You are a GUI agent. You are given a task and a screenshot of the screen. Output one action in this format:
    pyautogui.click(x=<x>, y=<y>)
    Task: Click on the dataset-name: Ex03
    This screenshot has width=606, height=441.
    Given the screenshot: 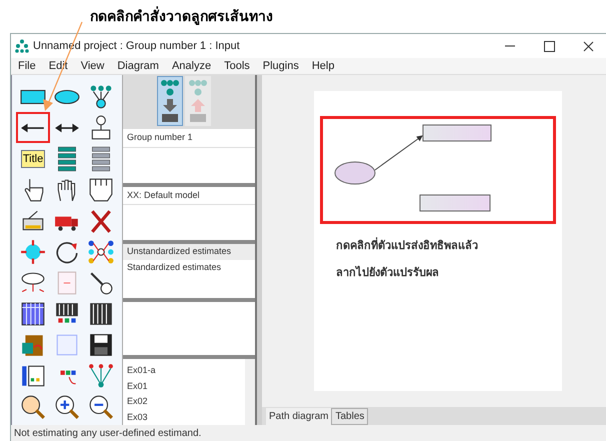 What is the action you would take?
    pyautogui.click(x=184, y=418)
    